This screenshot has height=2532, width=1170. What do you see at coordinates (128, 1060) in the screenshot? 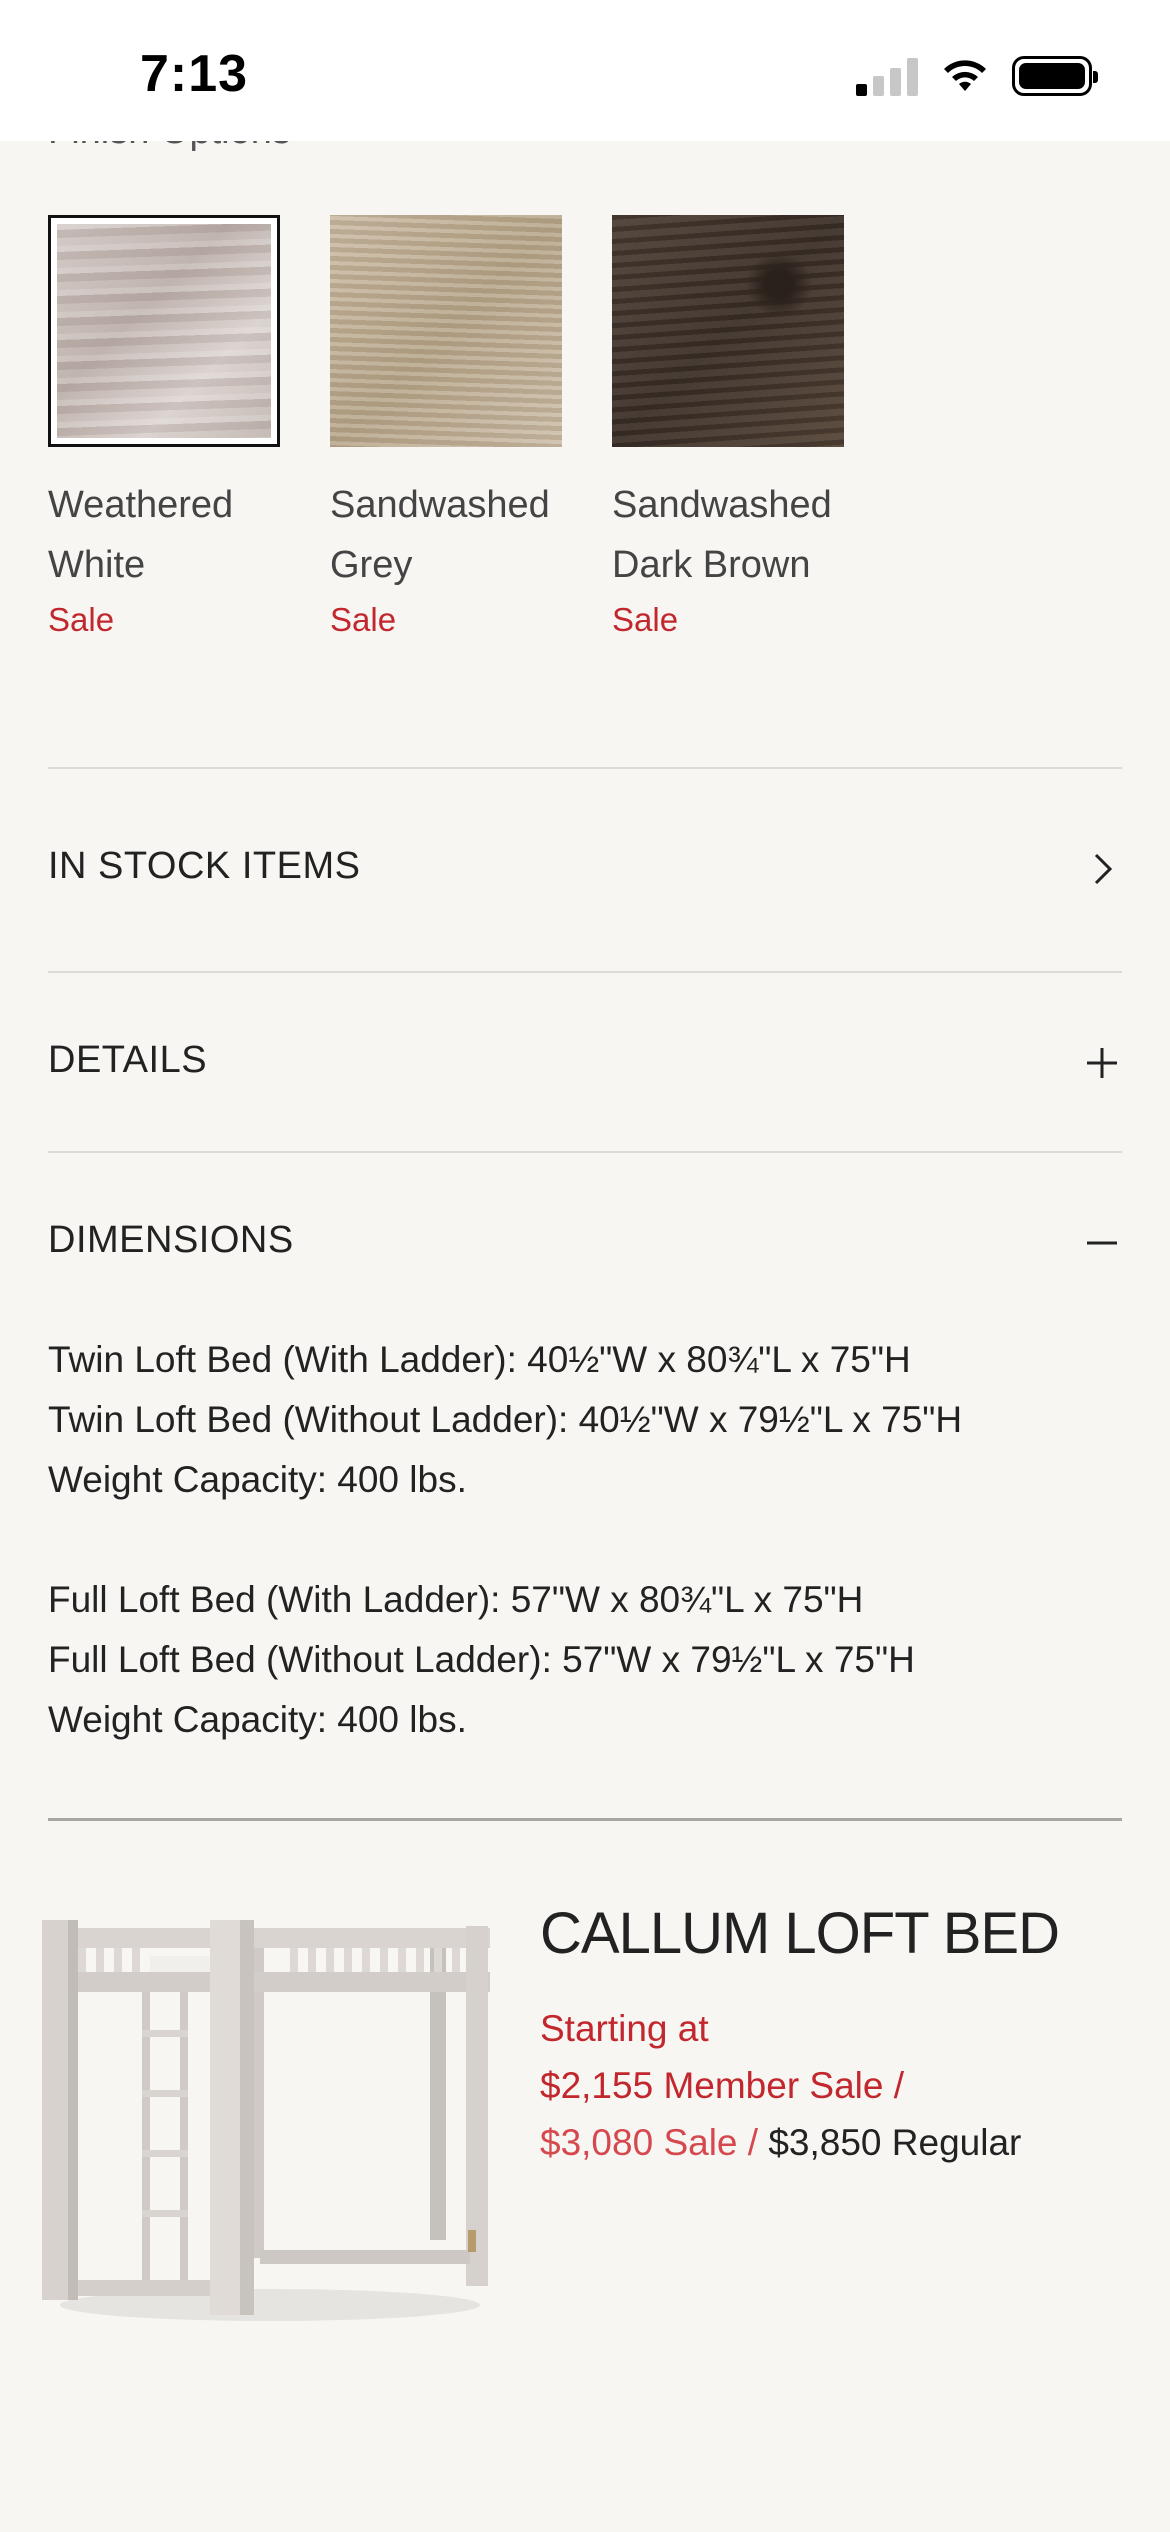
I see `details-label: DETAILS` at bounding box center [128, 1060].